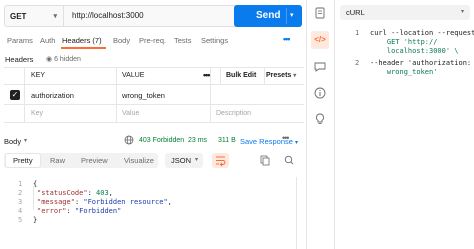 Image resolution: width=474 pixels, height=249 pixels. I want to click on tab-settings: Settings, so click(214, 40).